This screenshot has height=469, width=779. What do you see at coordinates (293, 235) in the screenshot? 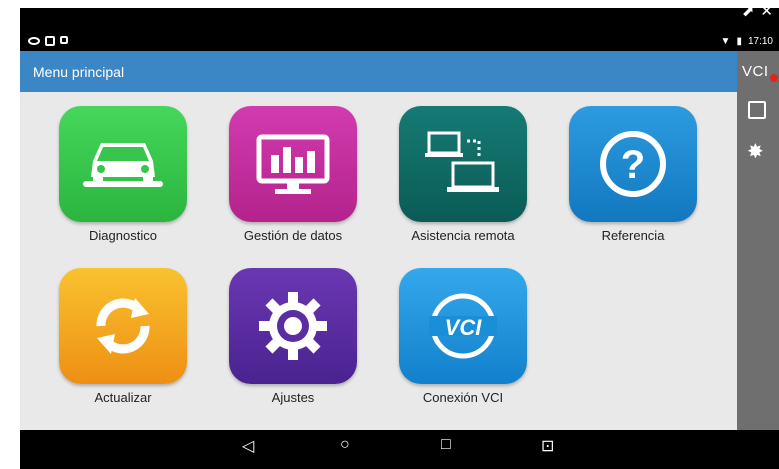
I see `tile-label: Gestión de datos` at bounding box center [293, 235].